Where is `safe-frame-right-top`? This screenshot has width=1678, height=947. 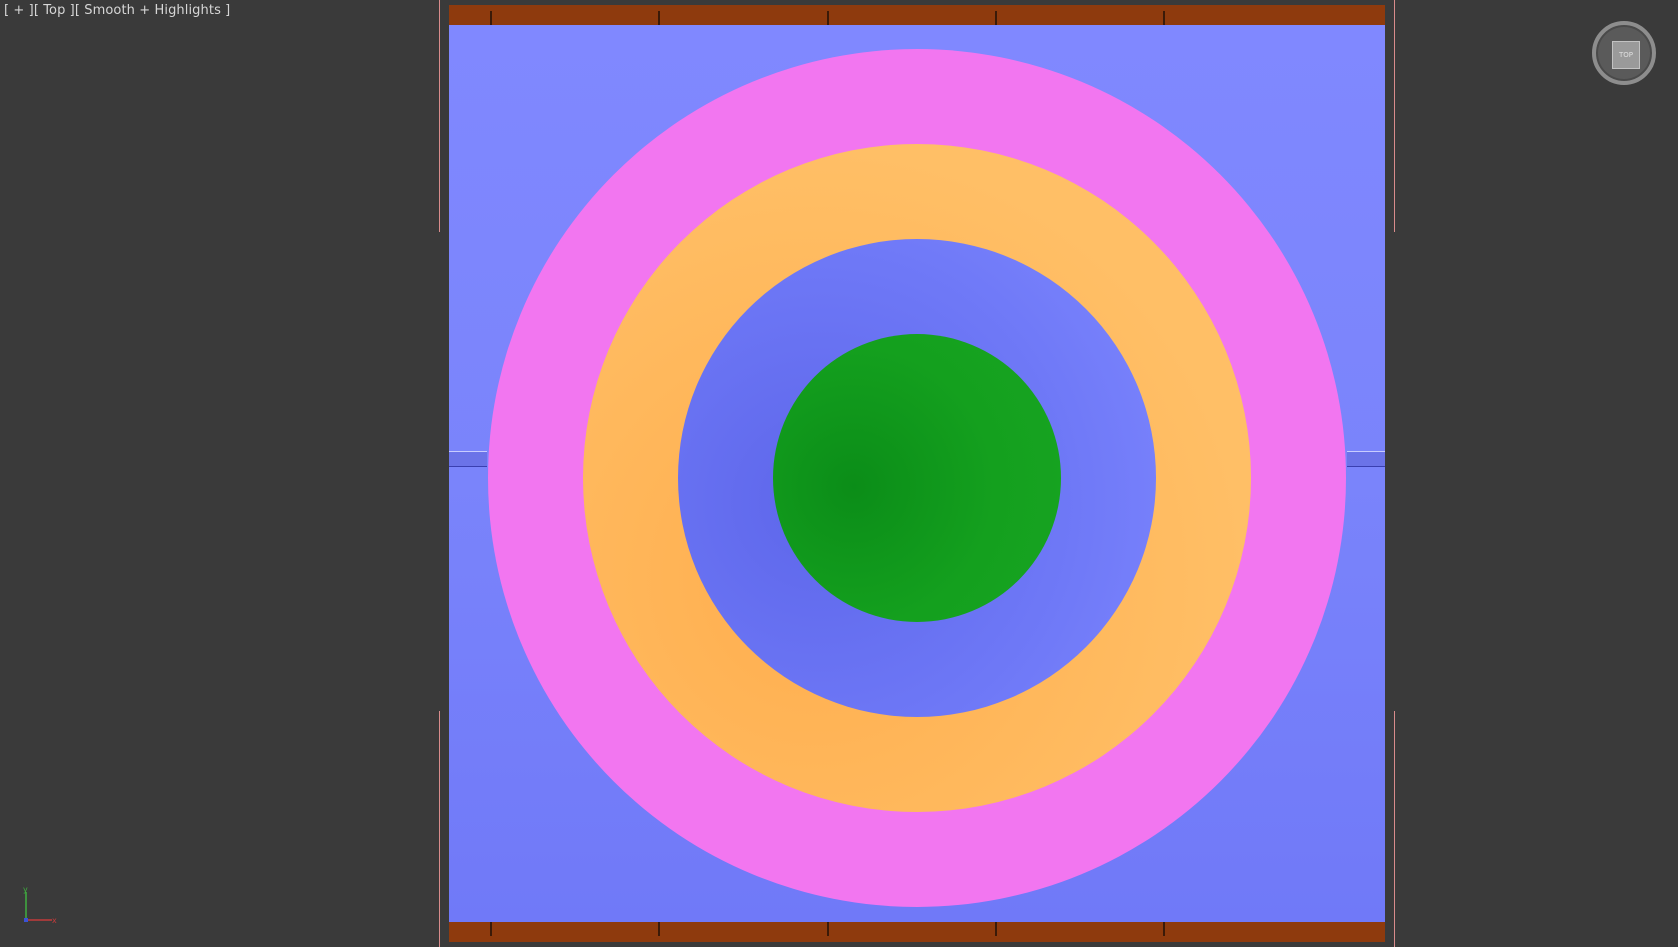 safe-frame-right-top is located at coordinates (1394, 116).